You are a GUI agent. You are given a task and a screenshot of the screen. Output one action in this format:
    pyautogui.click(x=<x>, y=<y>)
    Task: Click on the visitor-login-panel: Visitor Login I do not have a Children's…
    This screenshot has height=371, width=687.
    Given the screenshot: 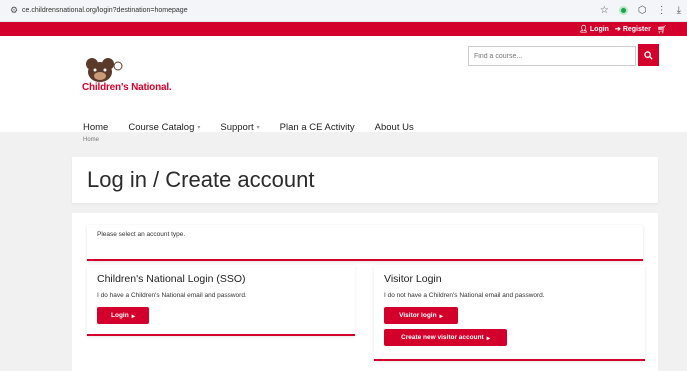 What is the action you would take?
    pyautogui.click(x=509, y=313)
    